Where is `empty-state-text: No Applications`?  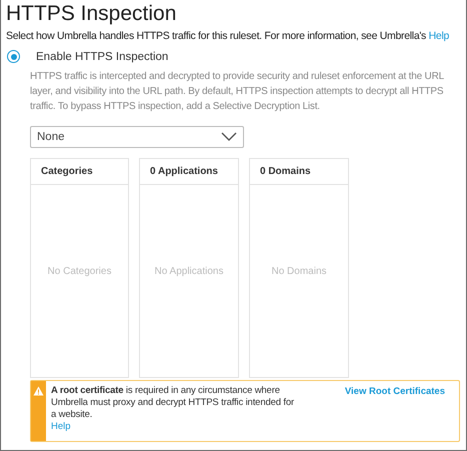
empty-state-text: No Applications is located at coordinates (189, 271).